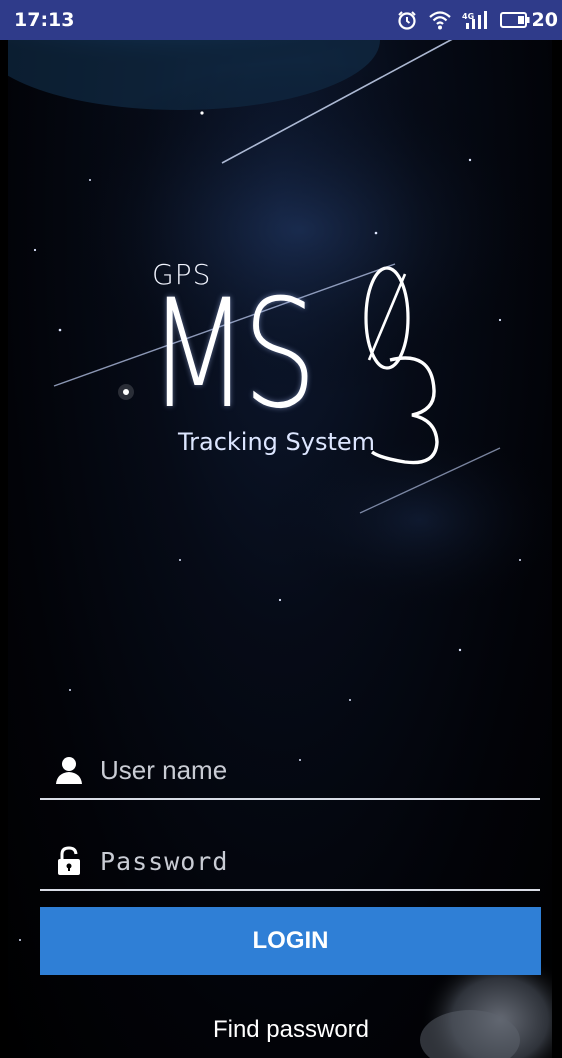 The width and height of the screenshot is (562, 1058). Describe the element at coordinates (281, 1030) in the screenshot. I see `find-password-link: Find password` at that location.